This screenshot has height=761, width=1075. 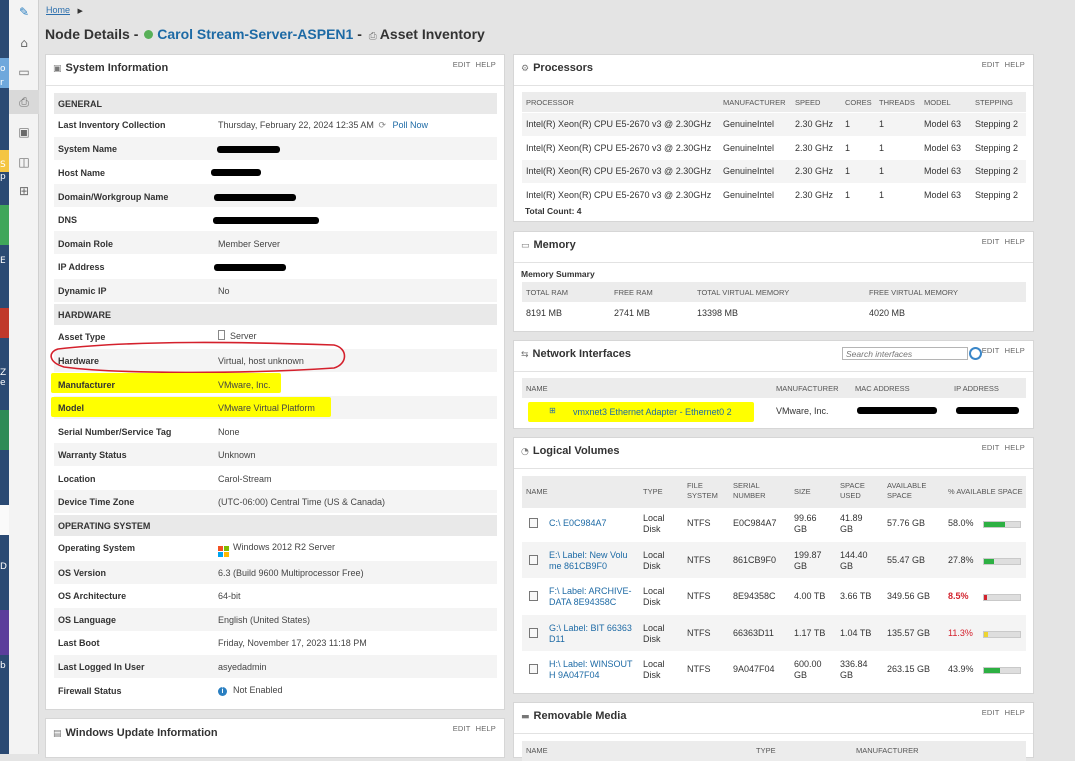 What do you see at coordinates (755, 559) in the screenshot?
I see `volume-serial: 861CB9F0` at bounding box center [755, 559].